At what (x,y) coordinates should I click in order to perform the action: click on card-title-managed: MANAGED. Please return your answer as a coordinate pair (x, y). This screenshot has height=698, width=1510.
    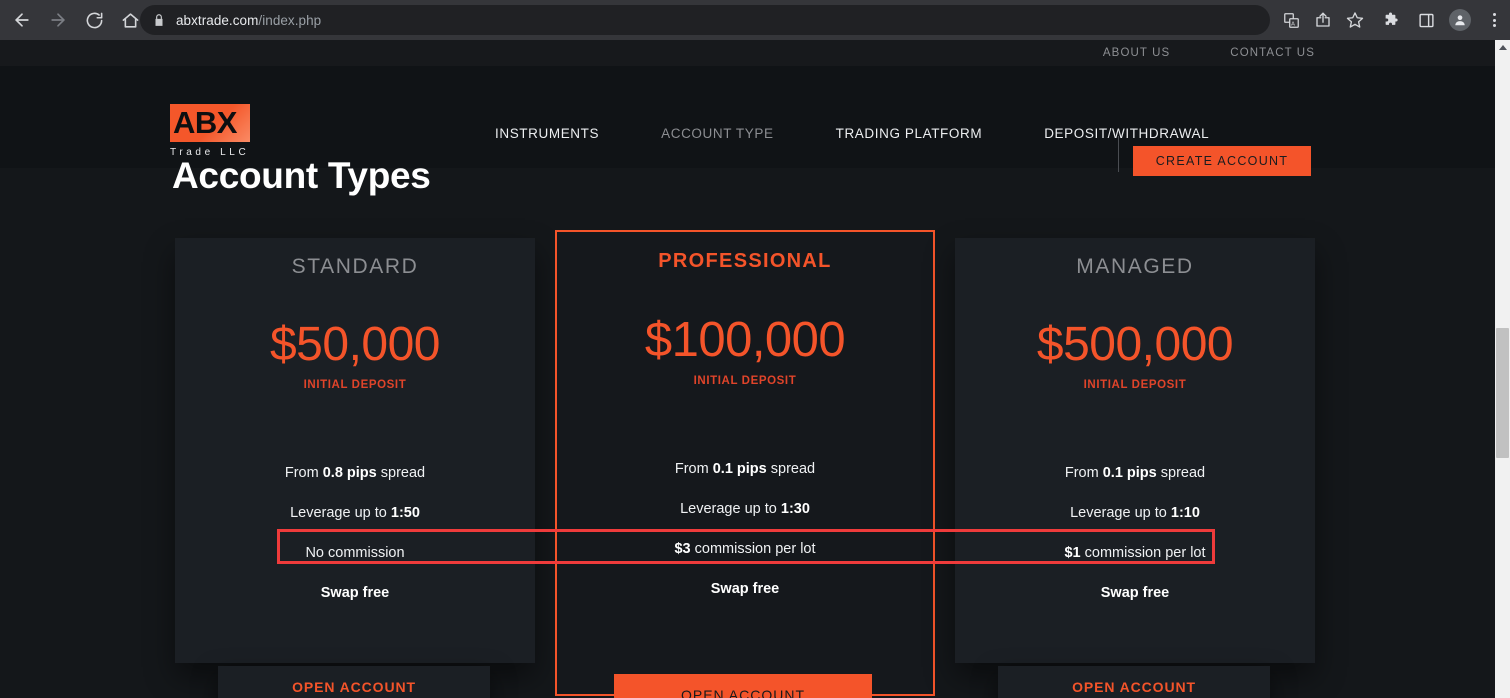
    Looking at the image, I should click on (1135, 266).